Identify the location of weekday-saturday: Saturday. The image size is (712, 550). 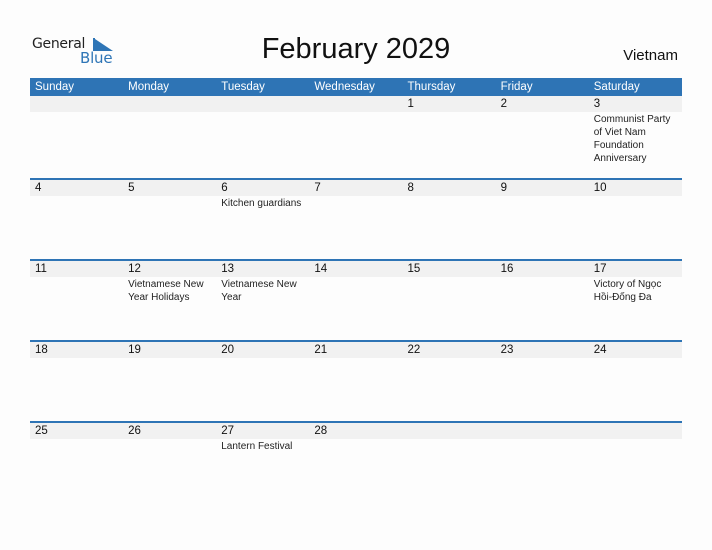
(616, 87).